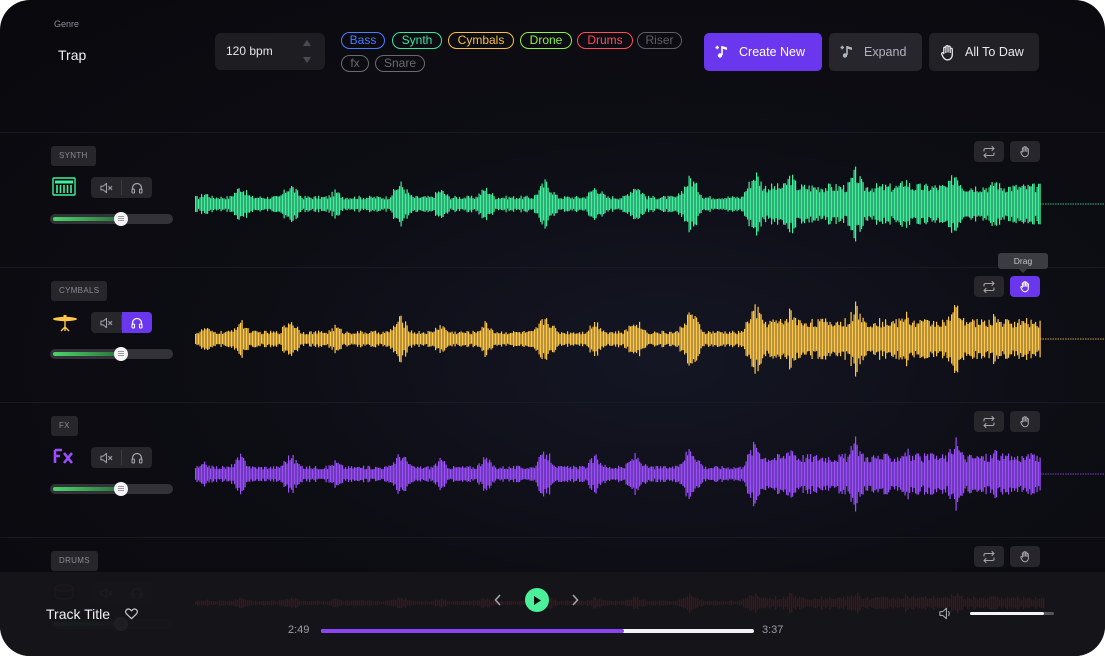 The height and width of the screenshot is (656, 1105). I want to click on time-total: 3:37, so click(773, 630).